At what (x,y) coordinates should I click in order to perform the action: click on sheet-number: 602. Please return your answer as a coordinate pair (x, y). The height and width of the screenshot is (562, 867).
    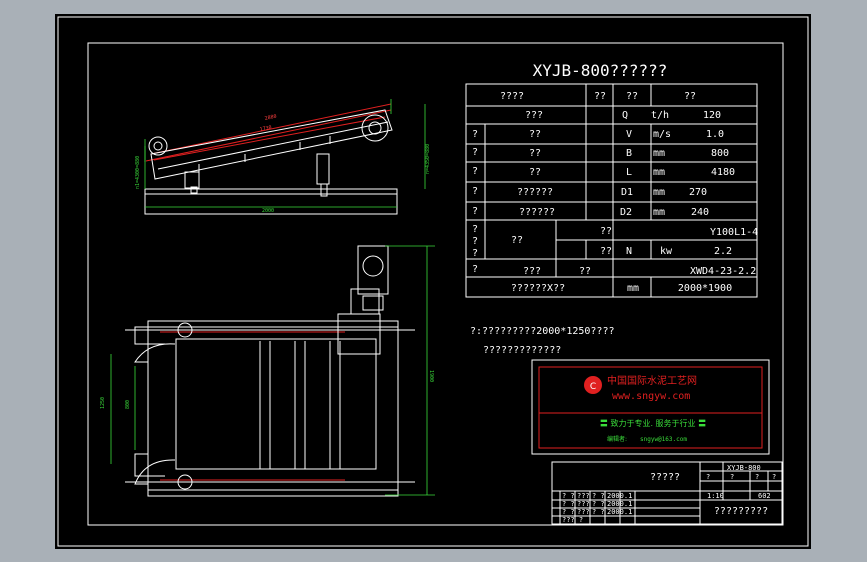
    Looking at the image, I should click on (764, 496).